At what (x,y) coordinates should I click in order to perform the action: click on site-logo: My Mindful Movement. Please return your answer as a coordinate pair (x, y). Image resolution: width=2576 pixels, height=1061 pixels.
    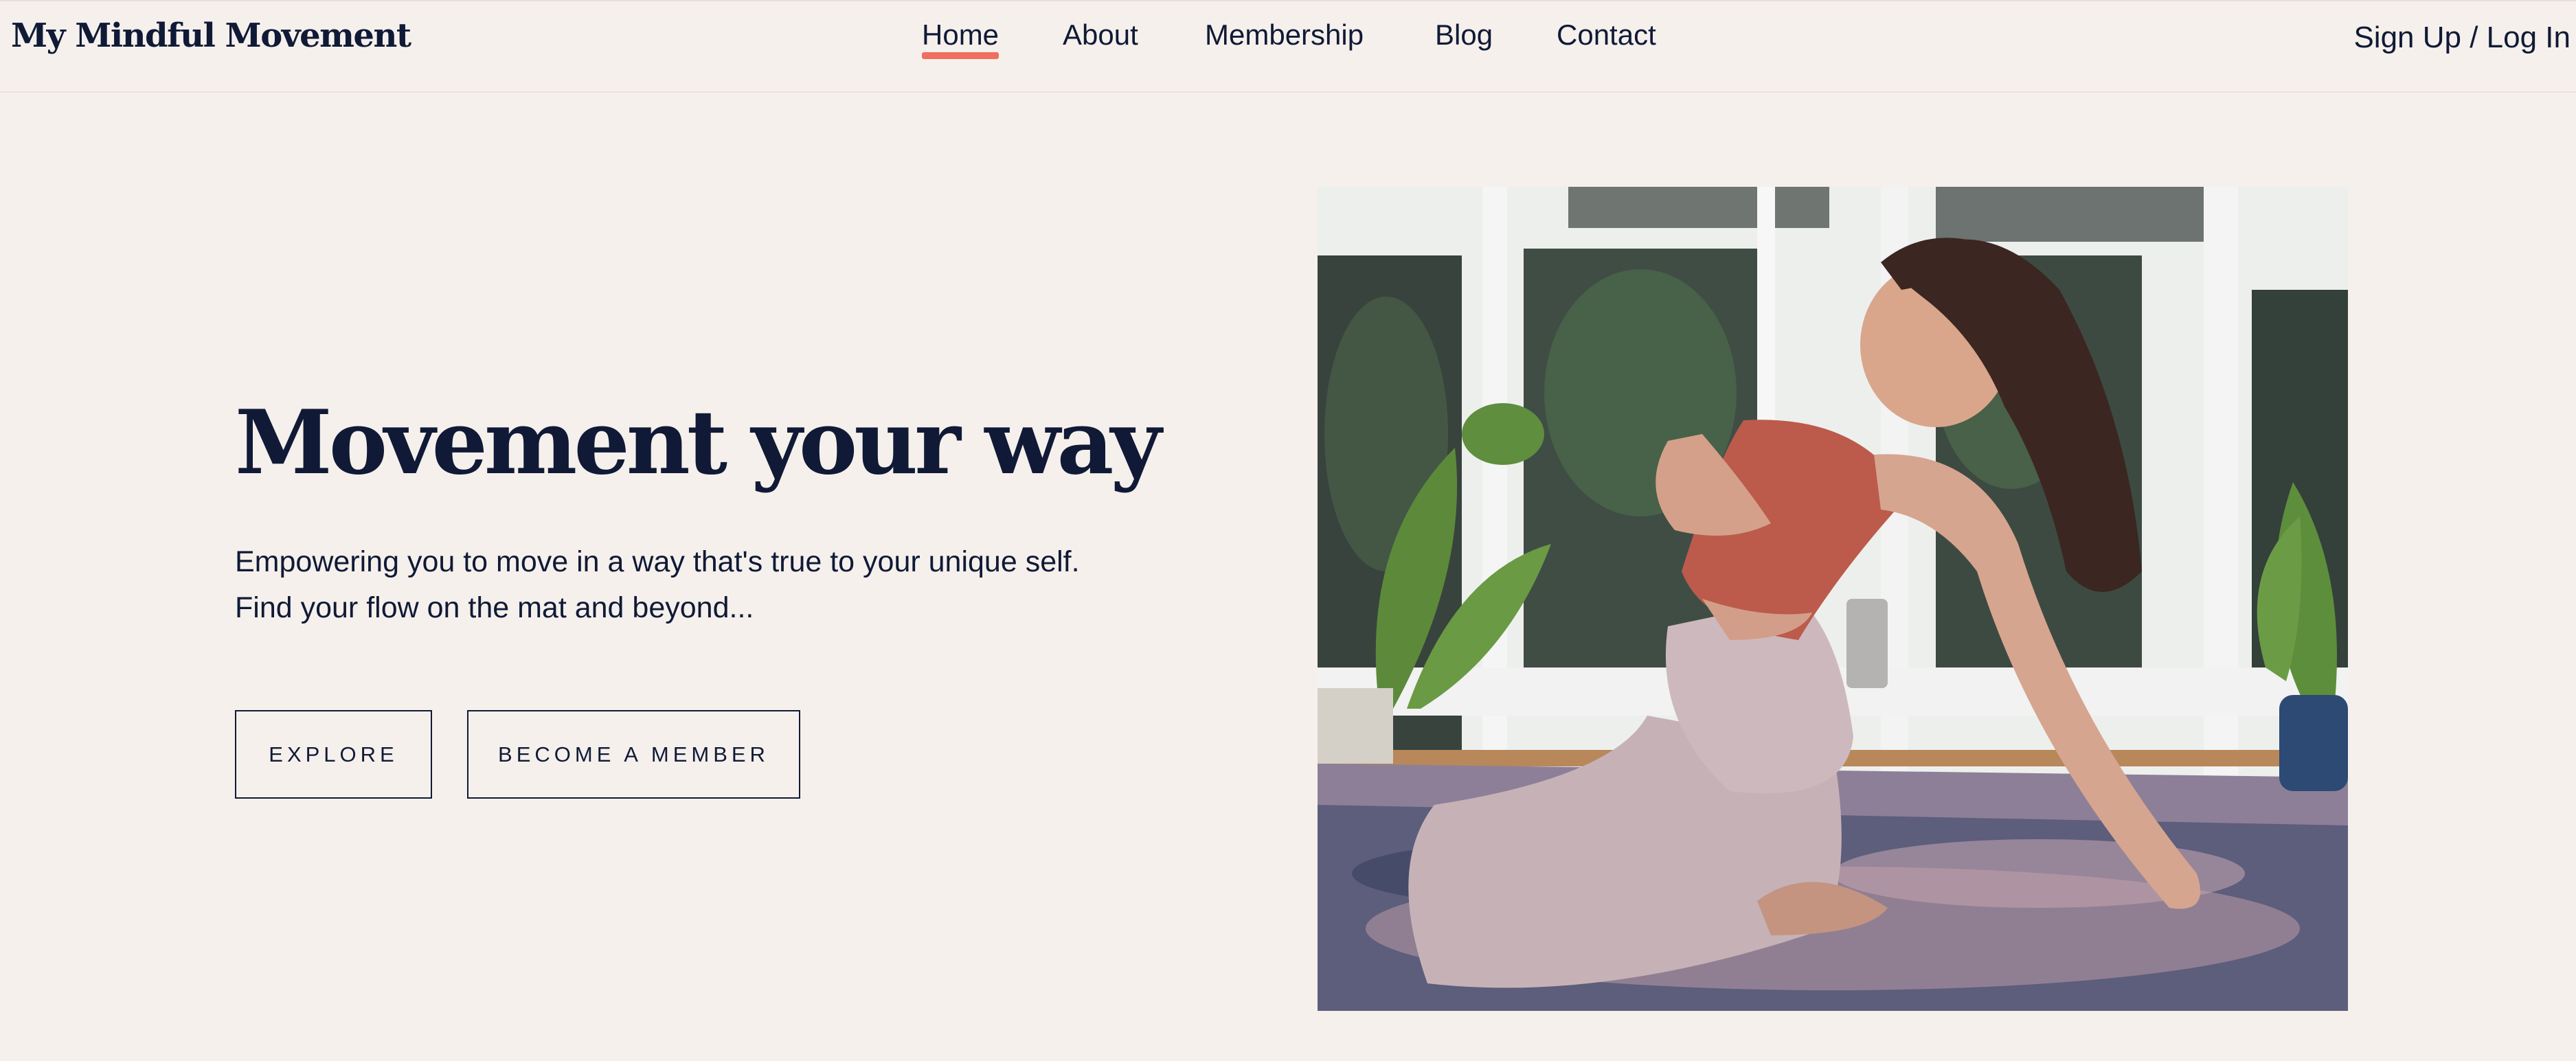
    Looking at the image, I should click on (211, 35).